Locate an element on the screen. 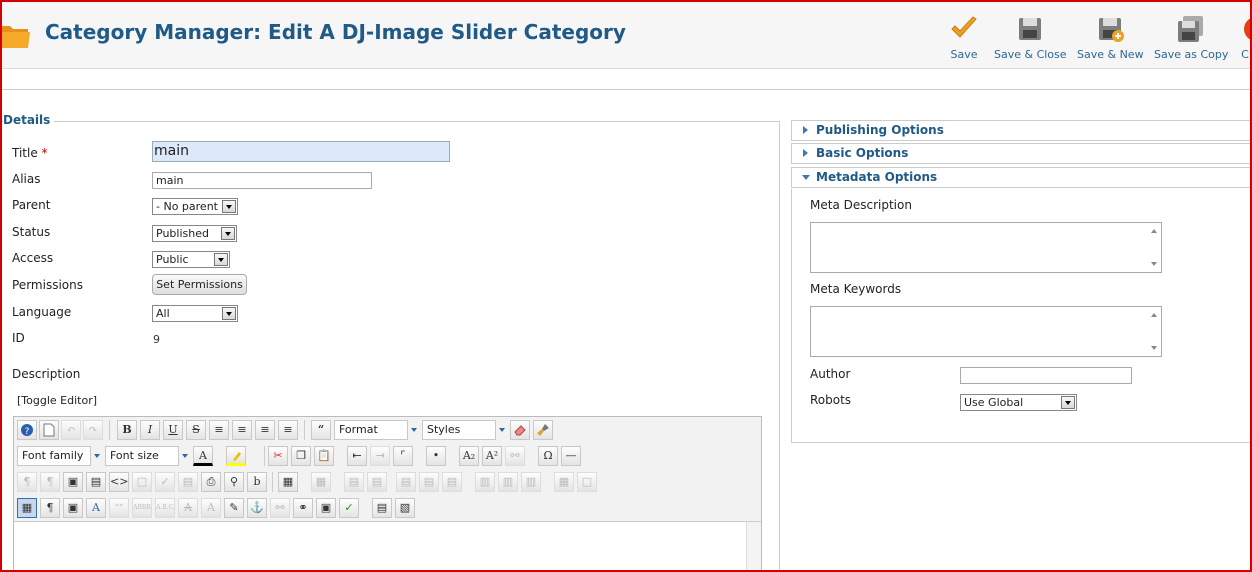 The height and width of the screenshot is (572, 1252). insert-link-icon: ⚭ is located at coordinates (303, 508).